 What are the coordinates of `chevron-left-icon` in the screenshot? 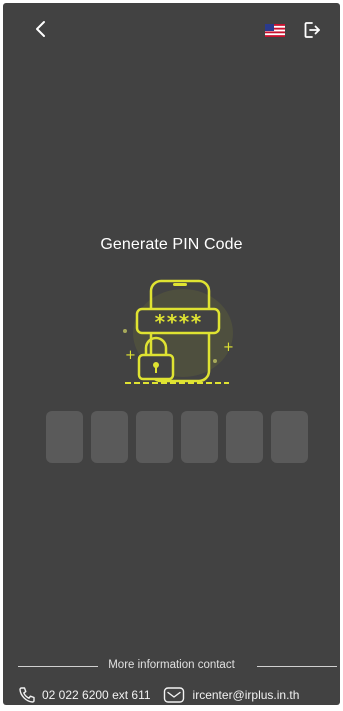 It's located at (40, 29).